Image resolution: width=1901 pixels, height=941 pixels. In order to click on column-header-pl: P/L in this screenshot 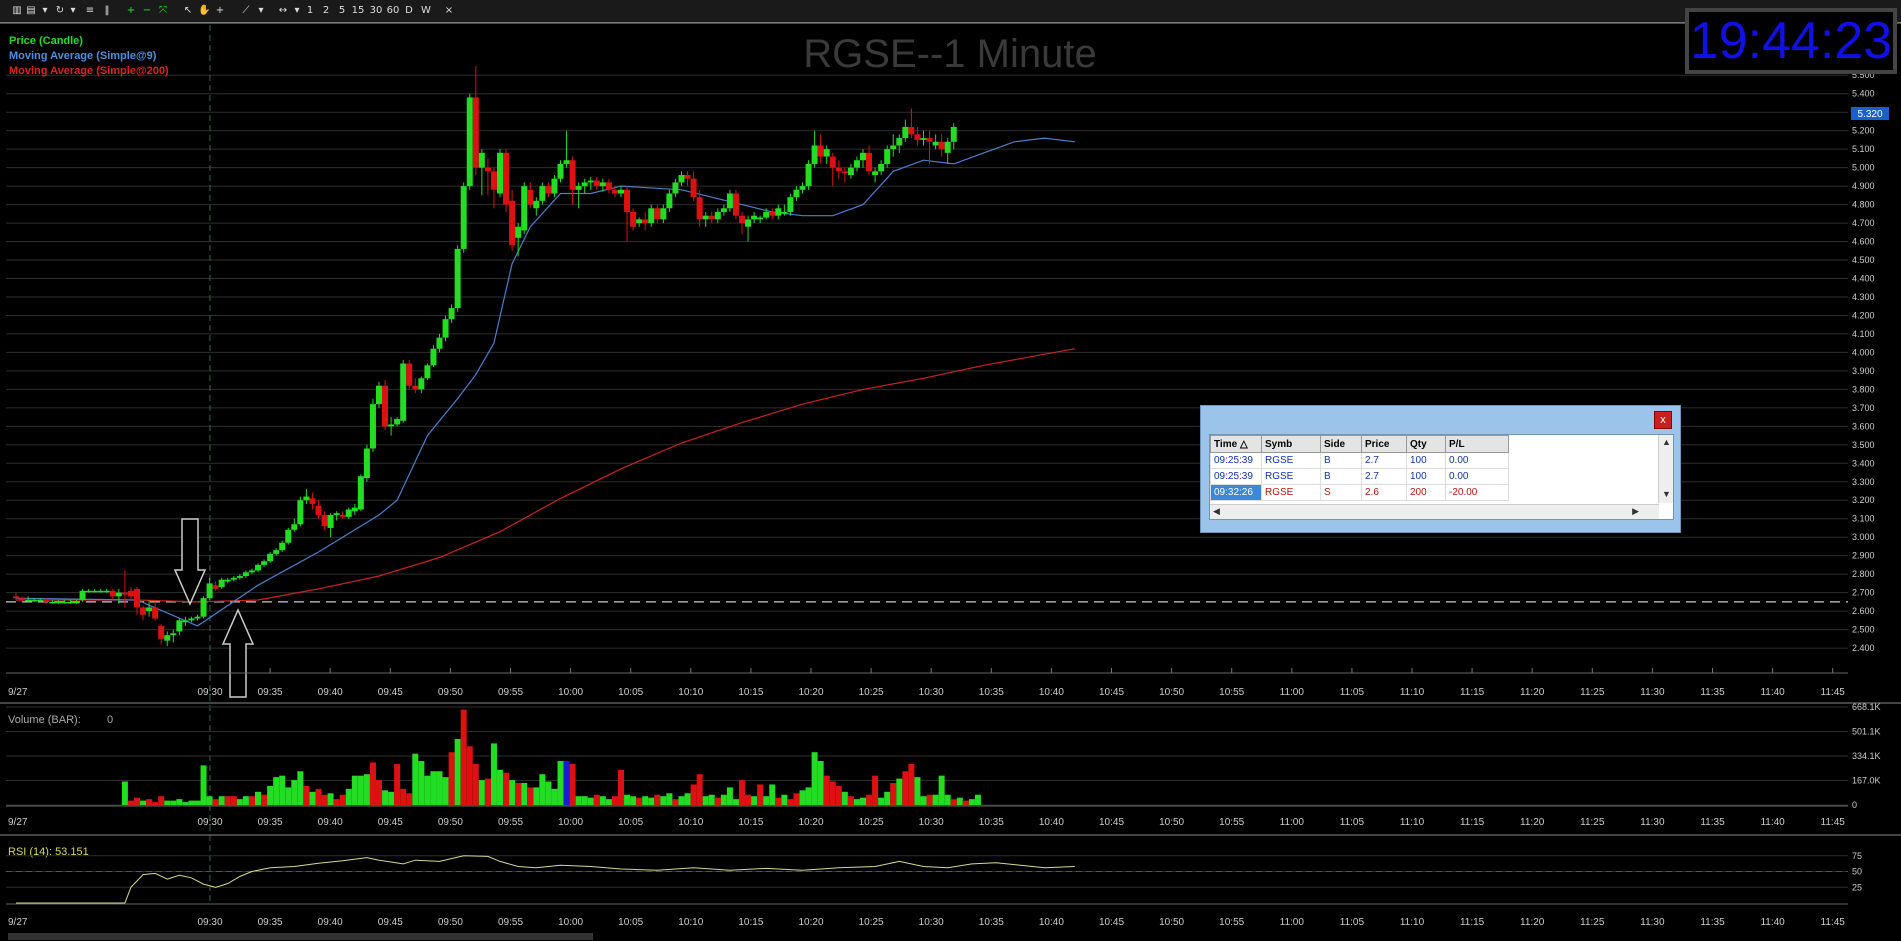, I will do `click(1477, 444)`.